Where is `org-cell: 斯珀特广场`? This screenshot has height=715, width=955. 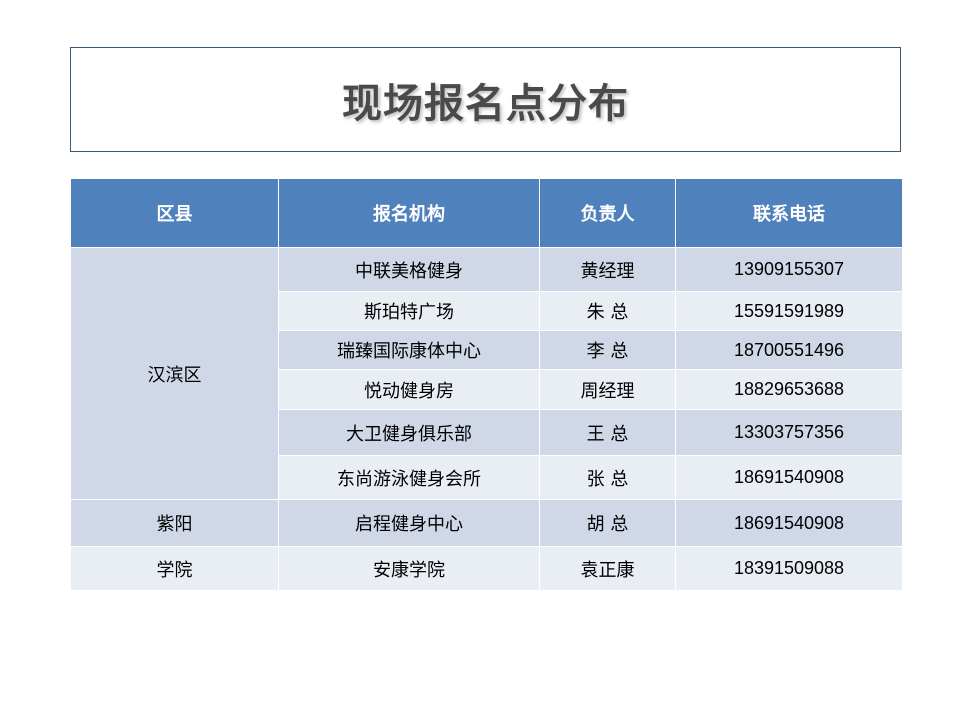
org-cell: 斯珀特广场 is located at coordinates (409, 311).